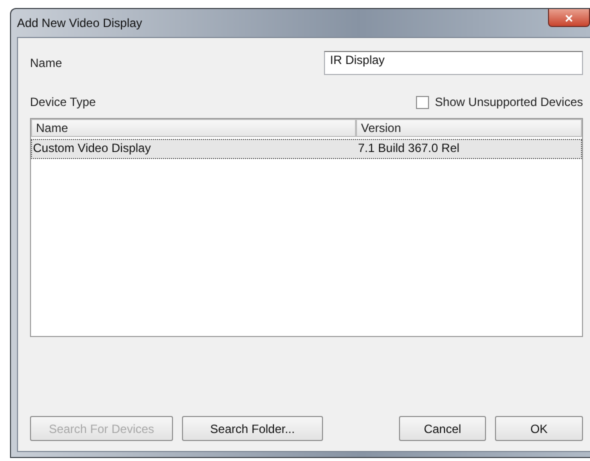 The height and width of the screenshot is (461, 590). Describe the element at coordinates (306, 149) in the screenshot. I see `table-row: Custom Video Display 7.1 Build 367.0 Rel` at that location.